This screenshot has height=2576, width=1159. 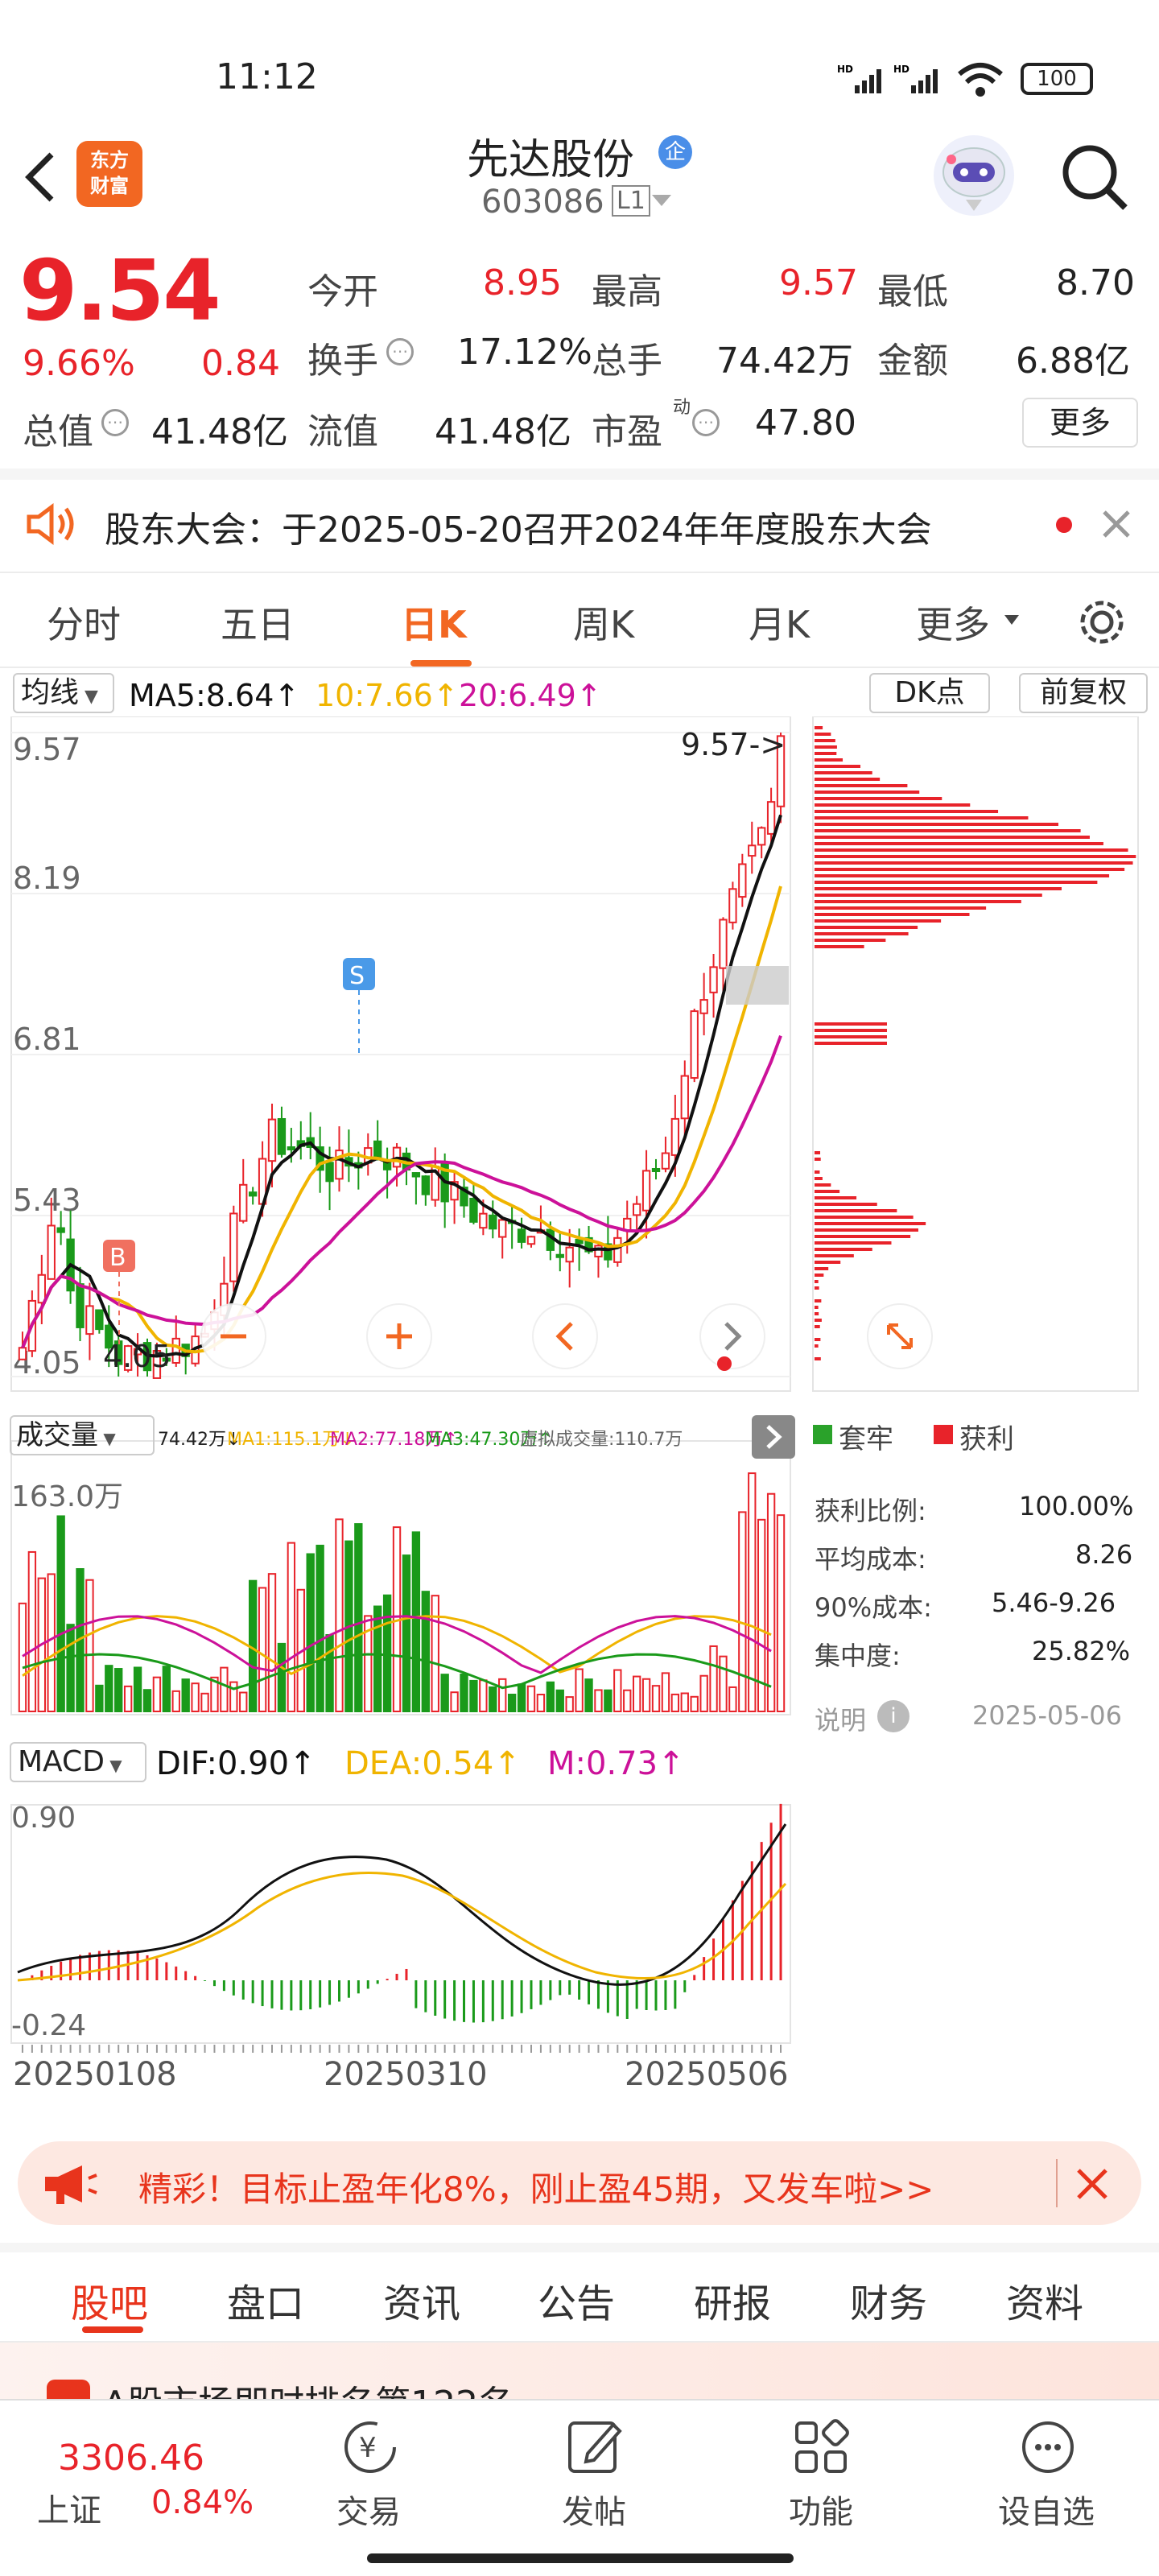 I want to click on index-value: 3306.46, so click(x=131, y=2458).